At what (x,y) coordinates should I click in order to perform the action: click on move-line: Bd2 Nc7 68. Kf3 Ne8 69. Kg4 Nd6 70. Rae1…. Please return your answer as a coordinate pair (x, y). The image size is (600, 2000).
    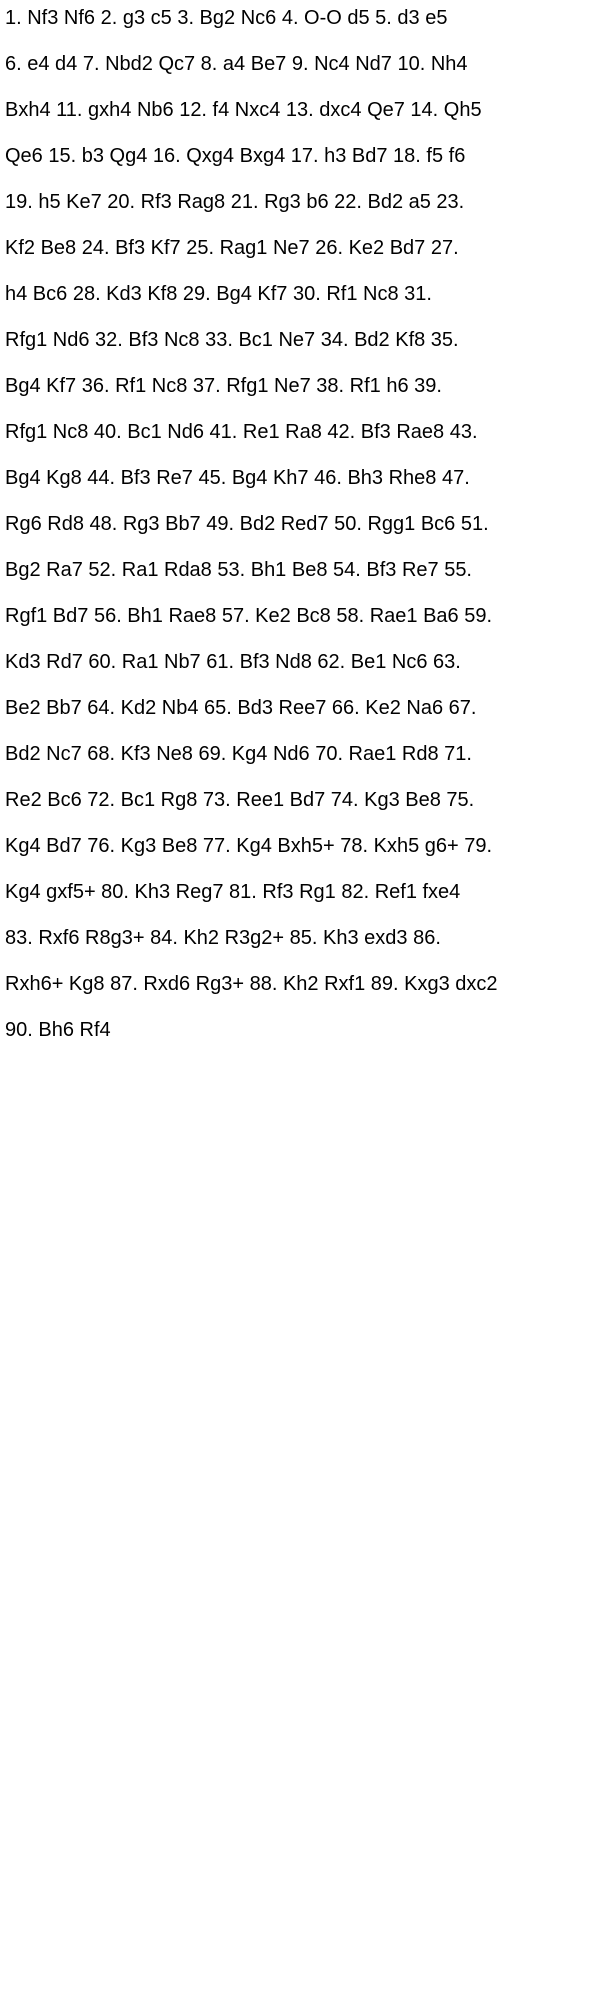
    Looking at the image, I should click on (238, 754).